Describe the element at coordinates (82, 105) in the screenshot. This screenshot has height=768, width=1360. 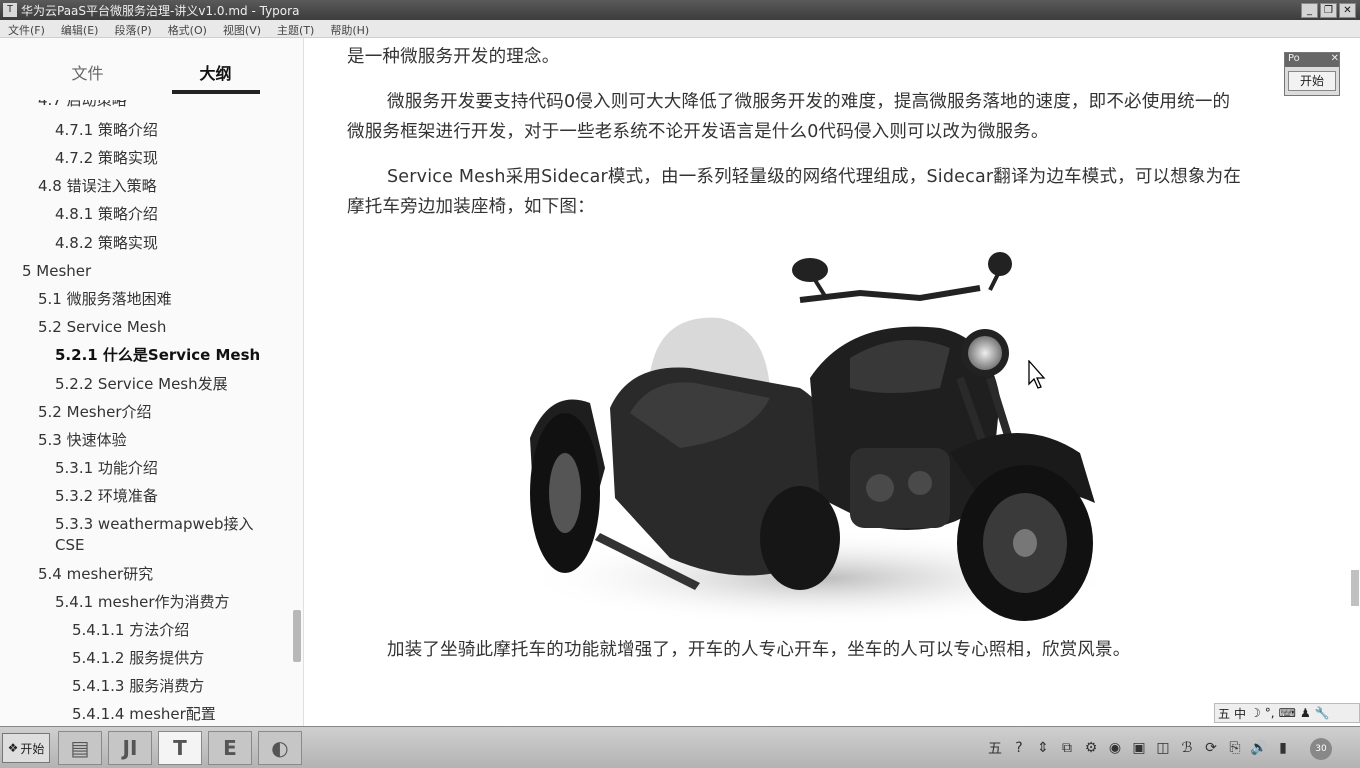
I see `outline-item: 4.7 启动策略` at that location.